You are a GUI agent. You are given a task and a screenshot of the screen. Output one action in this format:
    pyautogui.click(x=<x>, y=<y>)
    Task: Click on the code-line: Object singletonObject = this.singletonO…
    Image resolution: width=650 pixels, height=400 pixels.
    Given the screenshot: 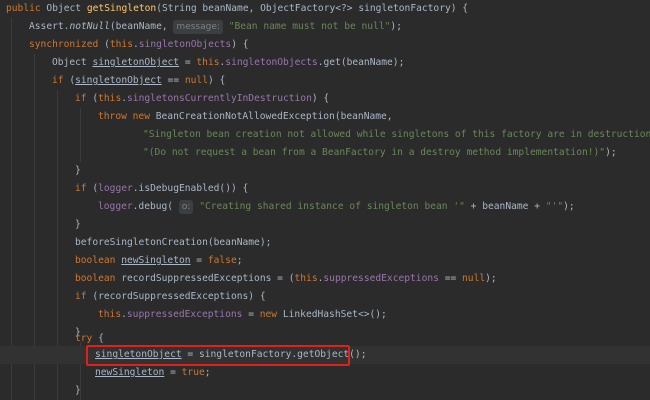 What is the action you would take?
    pyautogui.click(x=351, y=63)
    